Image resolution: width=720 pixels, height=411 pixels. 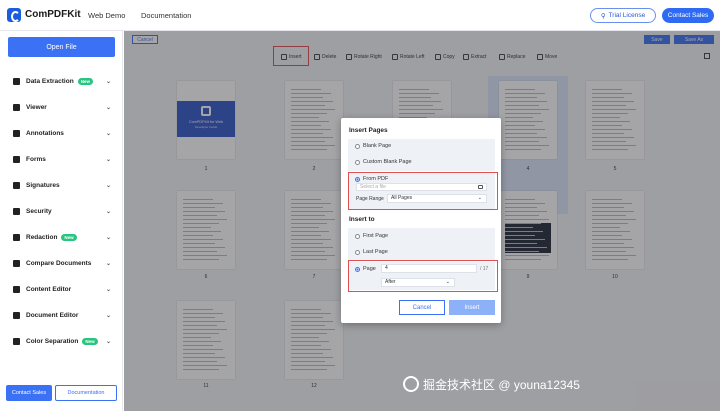 I want to click on radio-label: Custom Blank Page, so click(x=387, y=162).